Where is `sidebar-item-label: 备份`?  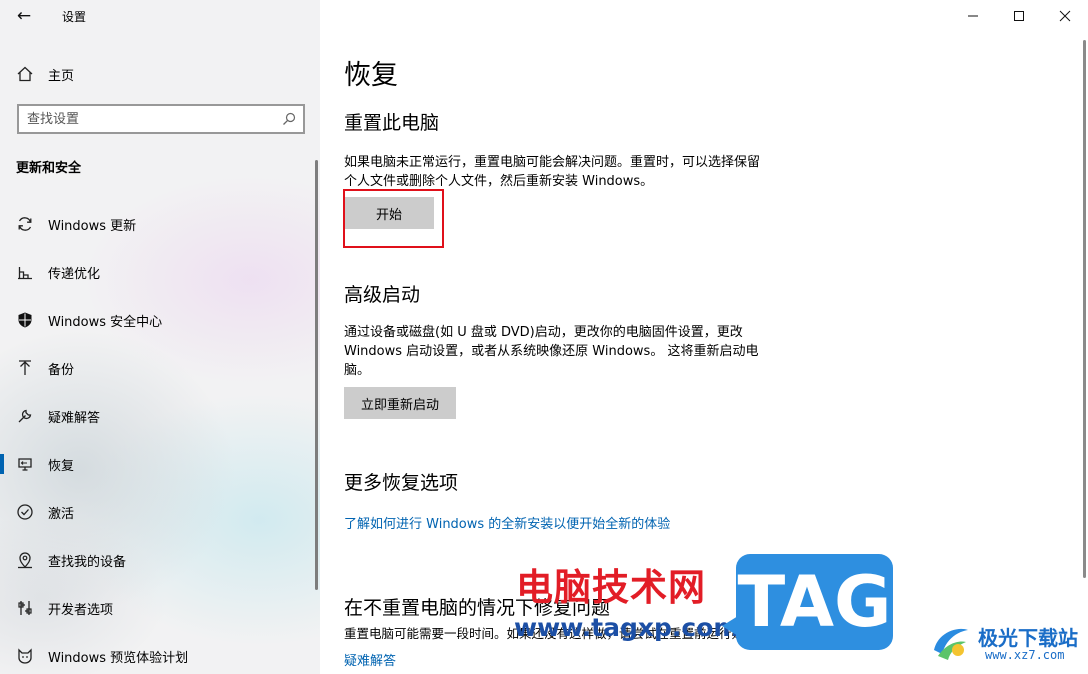
sidebar-item-label: 备份 is located at coordinates (61, 370).